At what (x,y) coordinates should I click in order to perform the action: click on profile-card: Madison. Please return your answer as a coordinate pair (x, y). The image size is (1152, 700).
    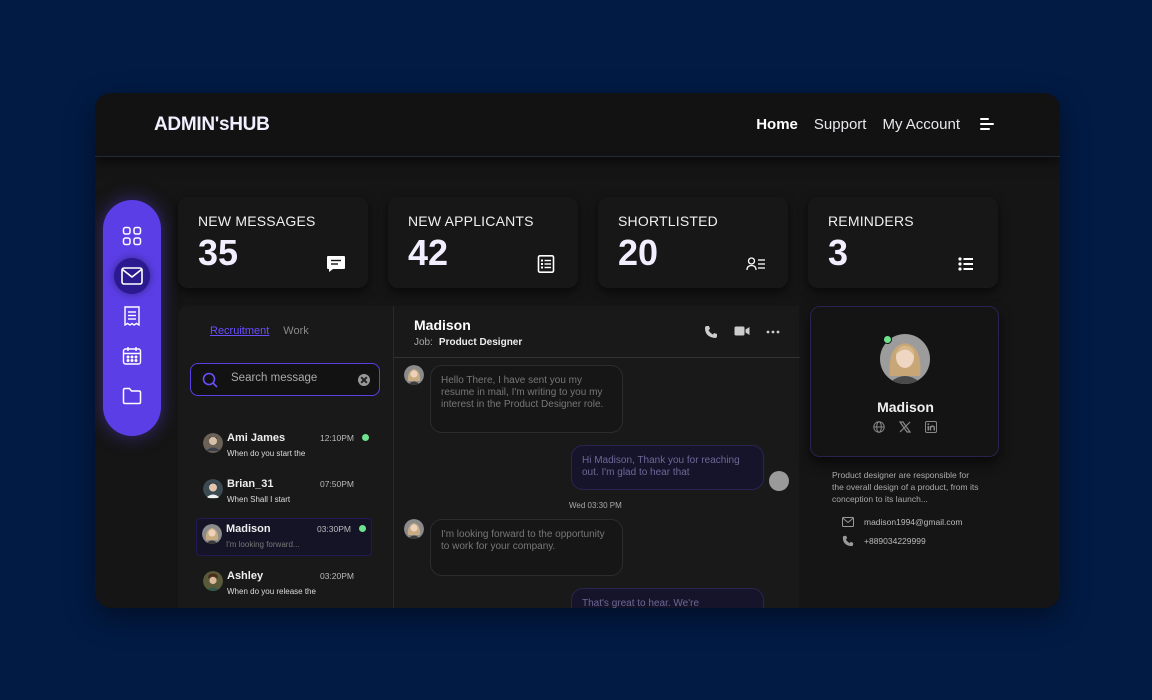
    Looking at the image, I should click on (904, 381).